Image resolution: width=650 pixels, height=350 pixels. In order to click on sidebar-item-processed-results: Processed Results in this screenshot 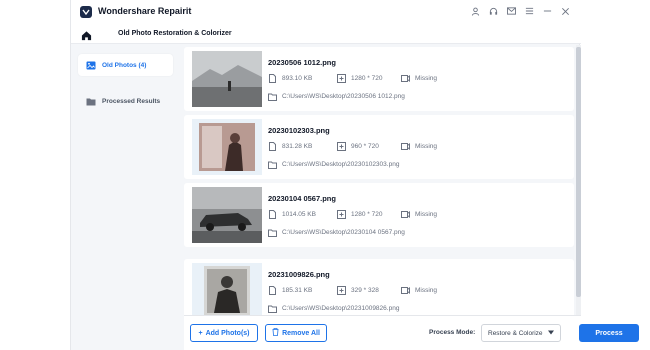, I will do `click(125, 101)`.